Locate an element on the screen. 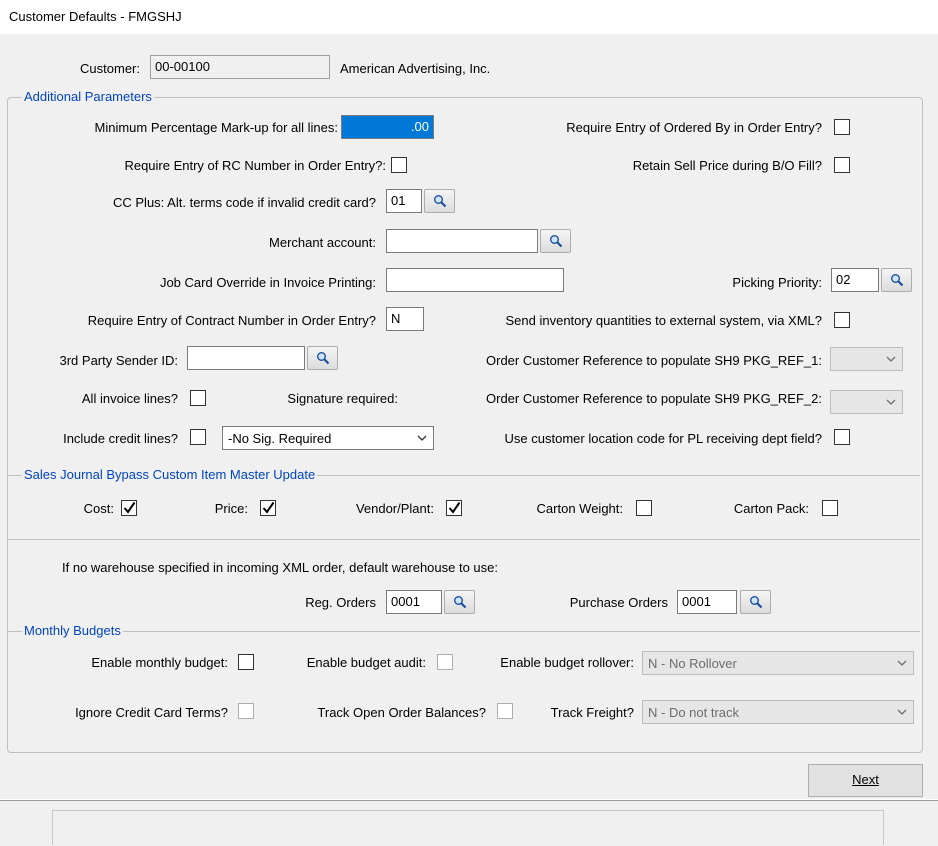 The width and height of the screenshot is (938, 846). vendor-plant-checkbox is located at coordinates (454, 508).